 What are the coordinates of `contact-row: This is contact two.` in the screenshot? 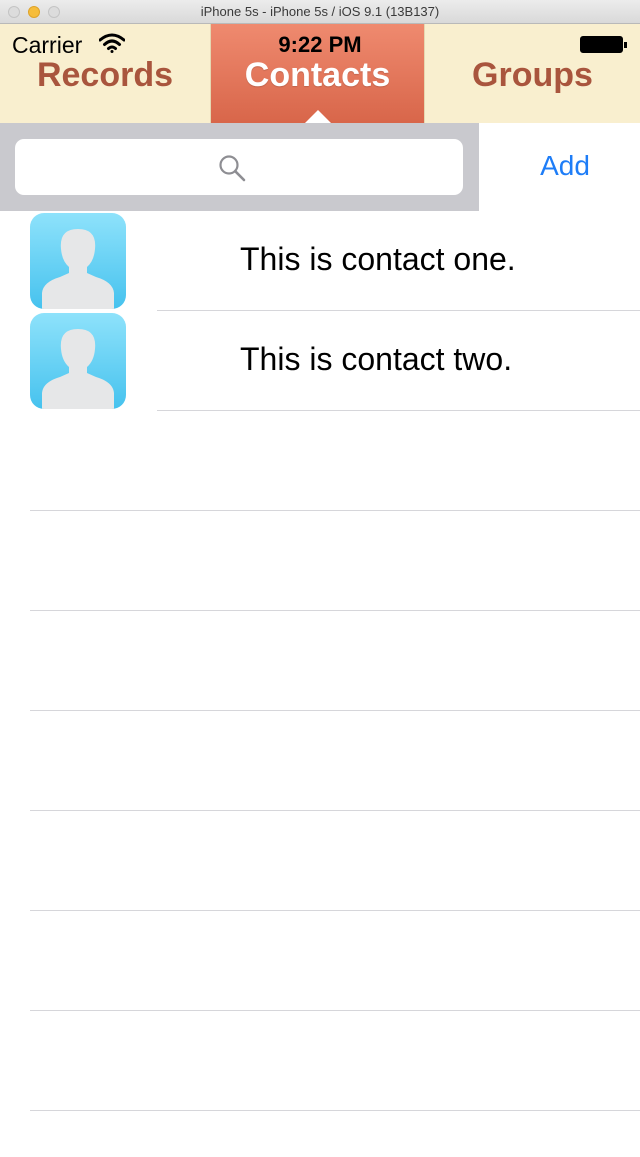 It's located at (320, 361).